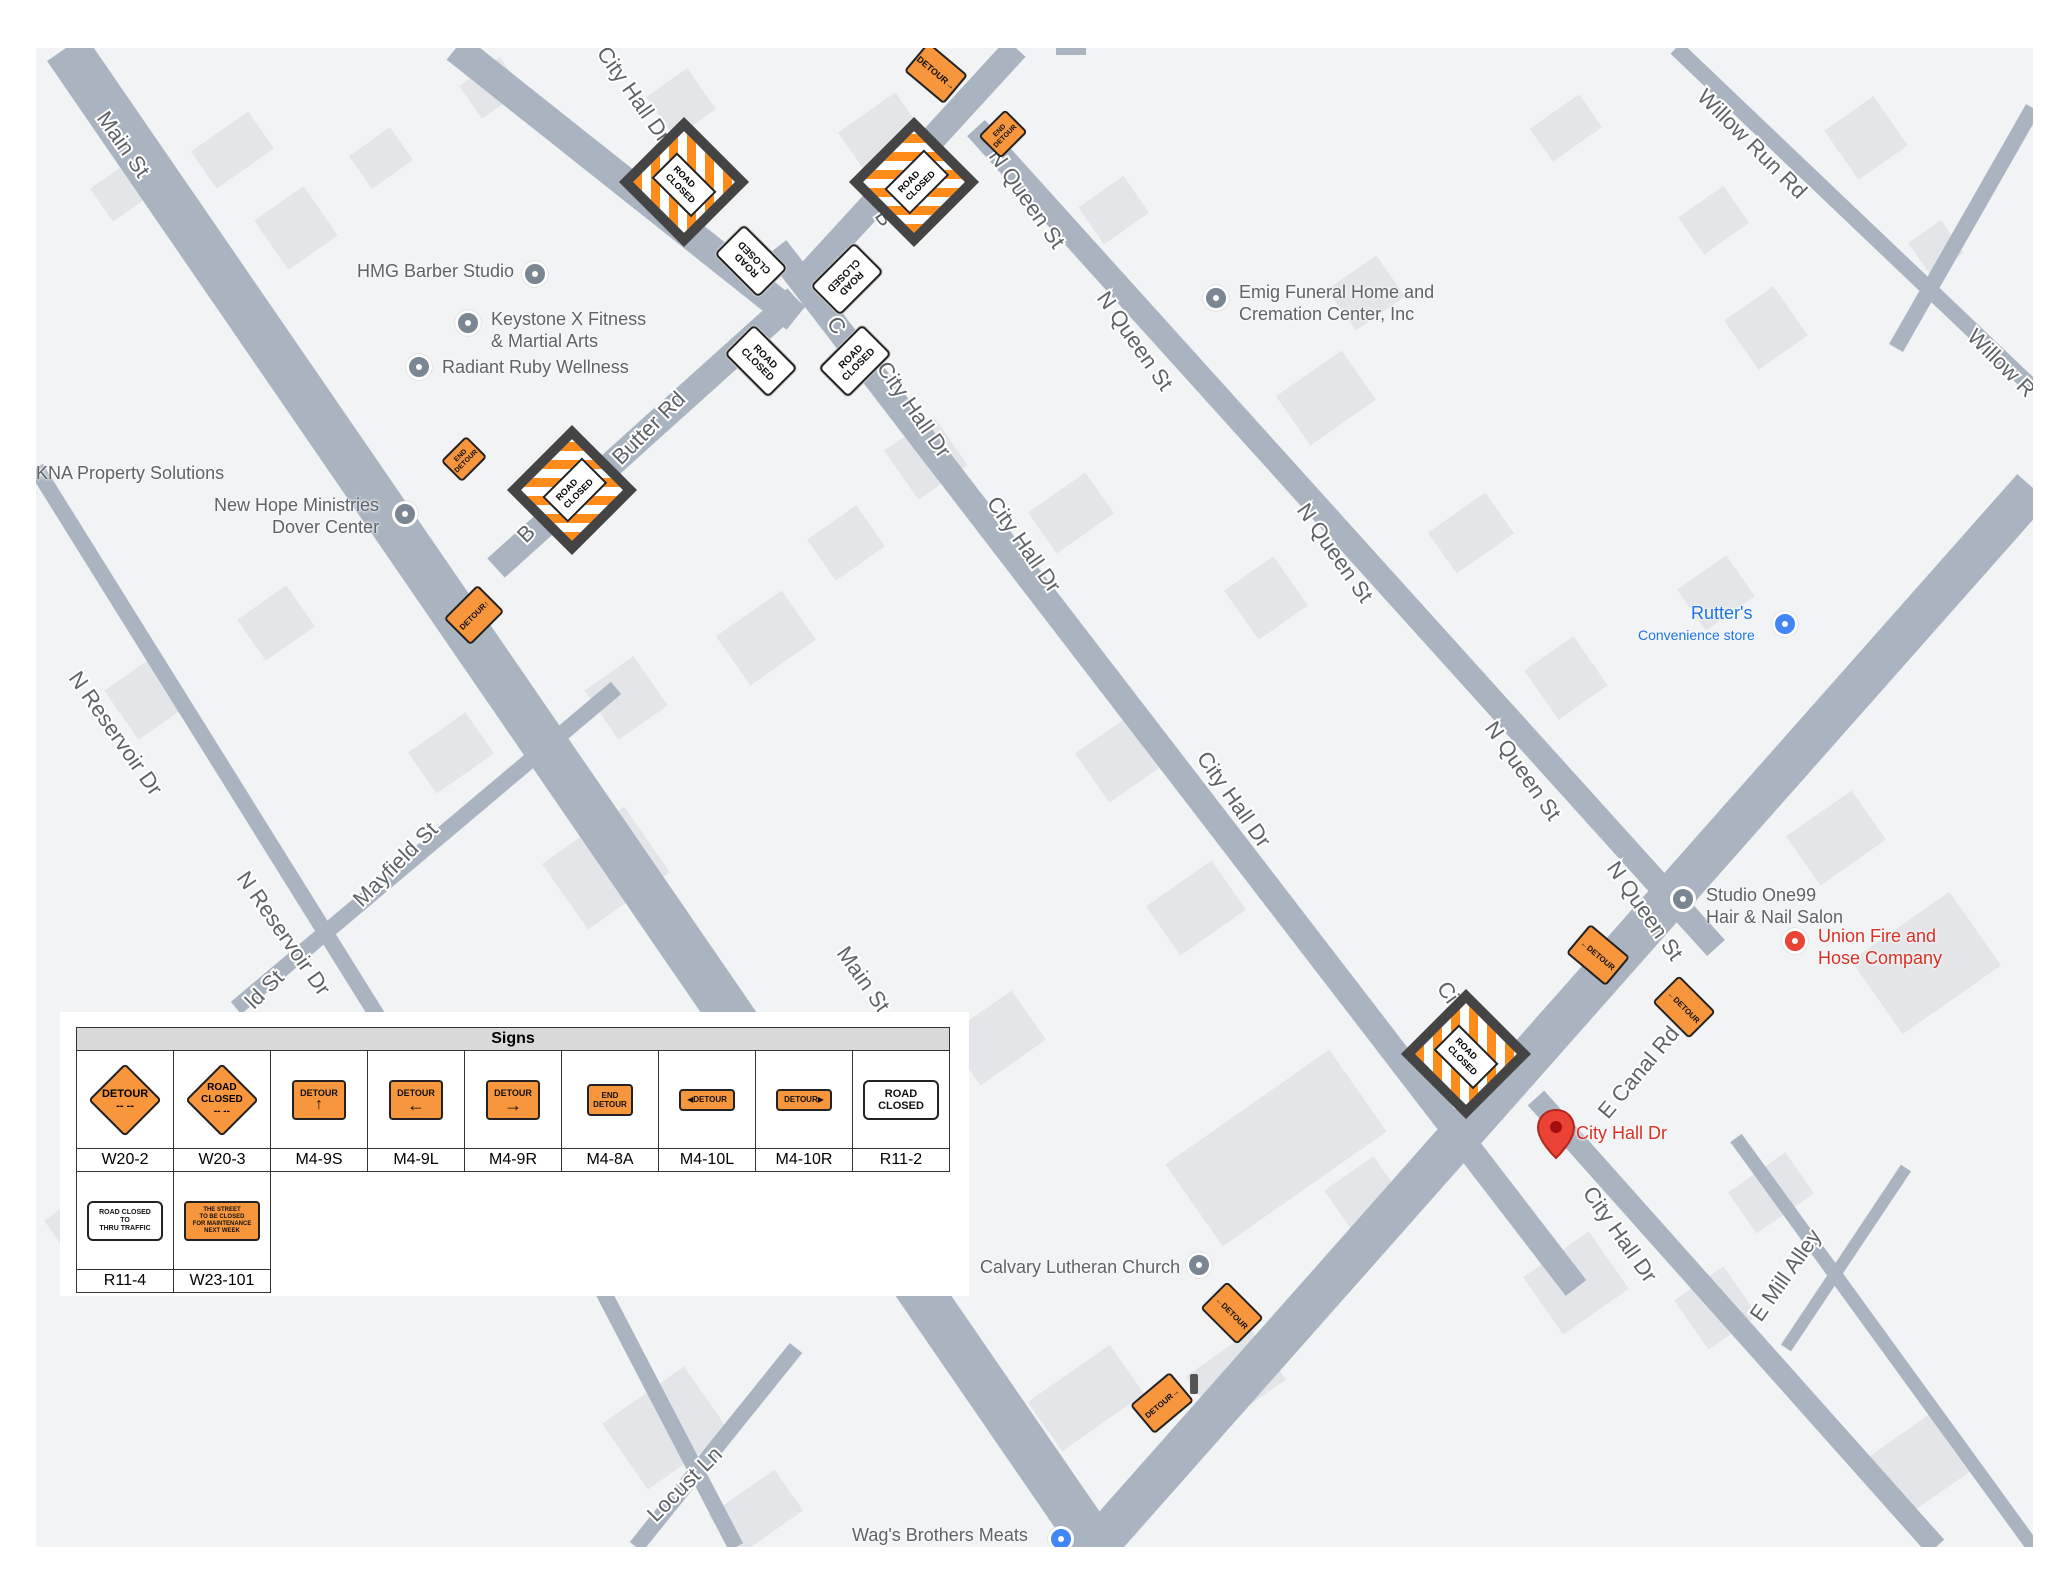 The image size is (2047, 1582). Describe the element at coordinates (222, 1160) in the screenshot. I see `legend-code: W20-3` at that location.